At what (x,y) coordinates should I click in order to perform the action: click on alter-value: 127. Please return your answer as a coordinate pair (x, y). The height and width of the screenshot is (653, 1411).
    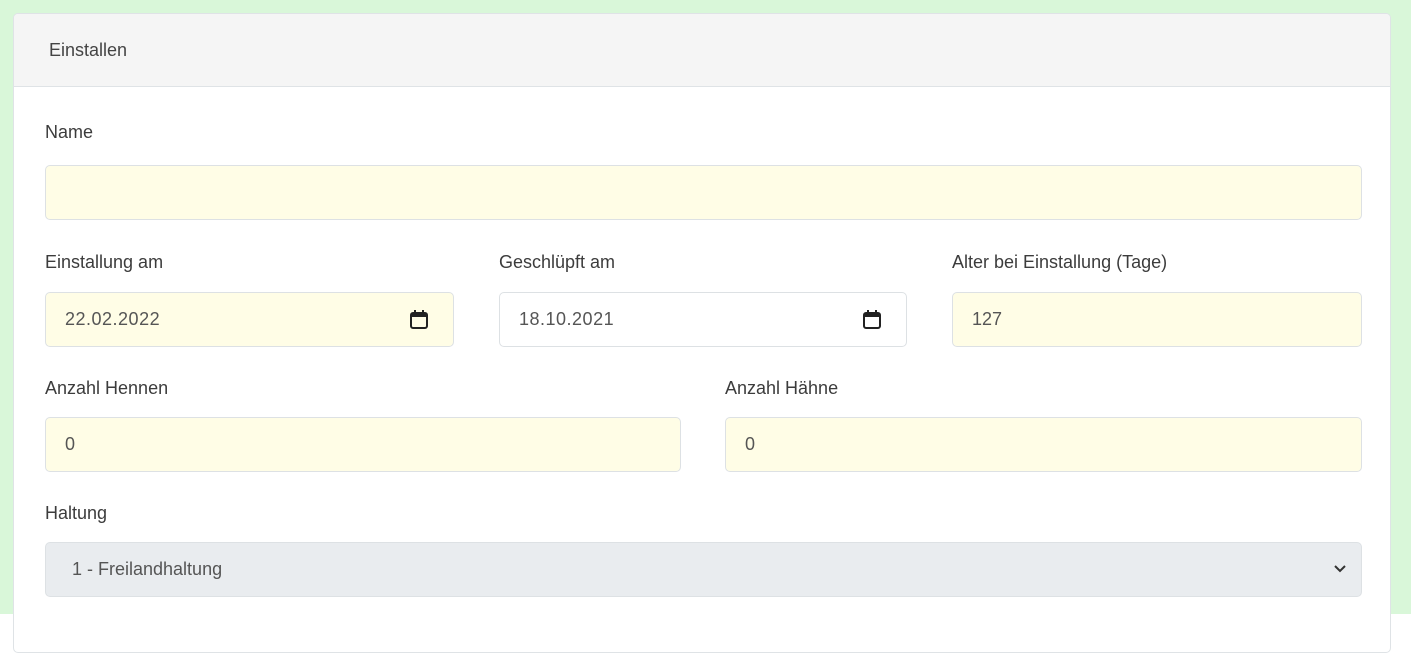
    Looking at the image, I should click on (987, 319).